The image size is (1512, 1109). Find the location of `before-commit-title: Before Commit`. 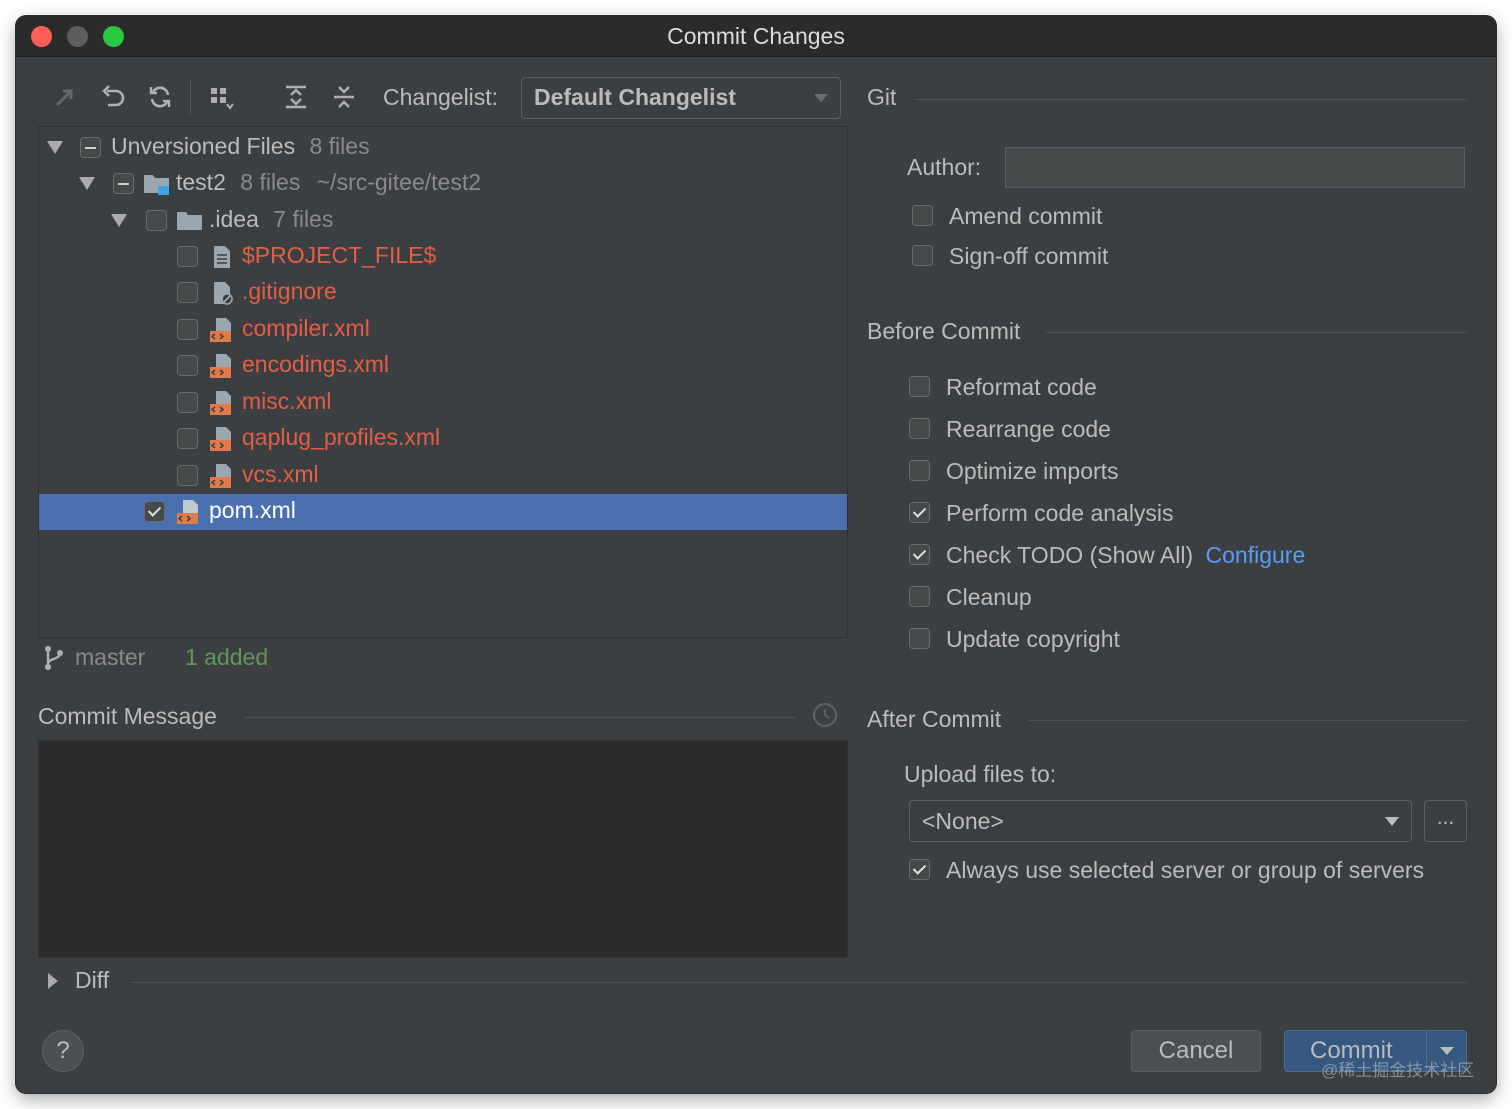

before-commit-title: Before Commit is located at coordinates (944, 331).